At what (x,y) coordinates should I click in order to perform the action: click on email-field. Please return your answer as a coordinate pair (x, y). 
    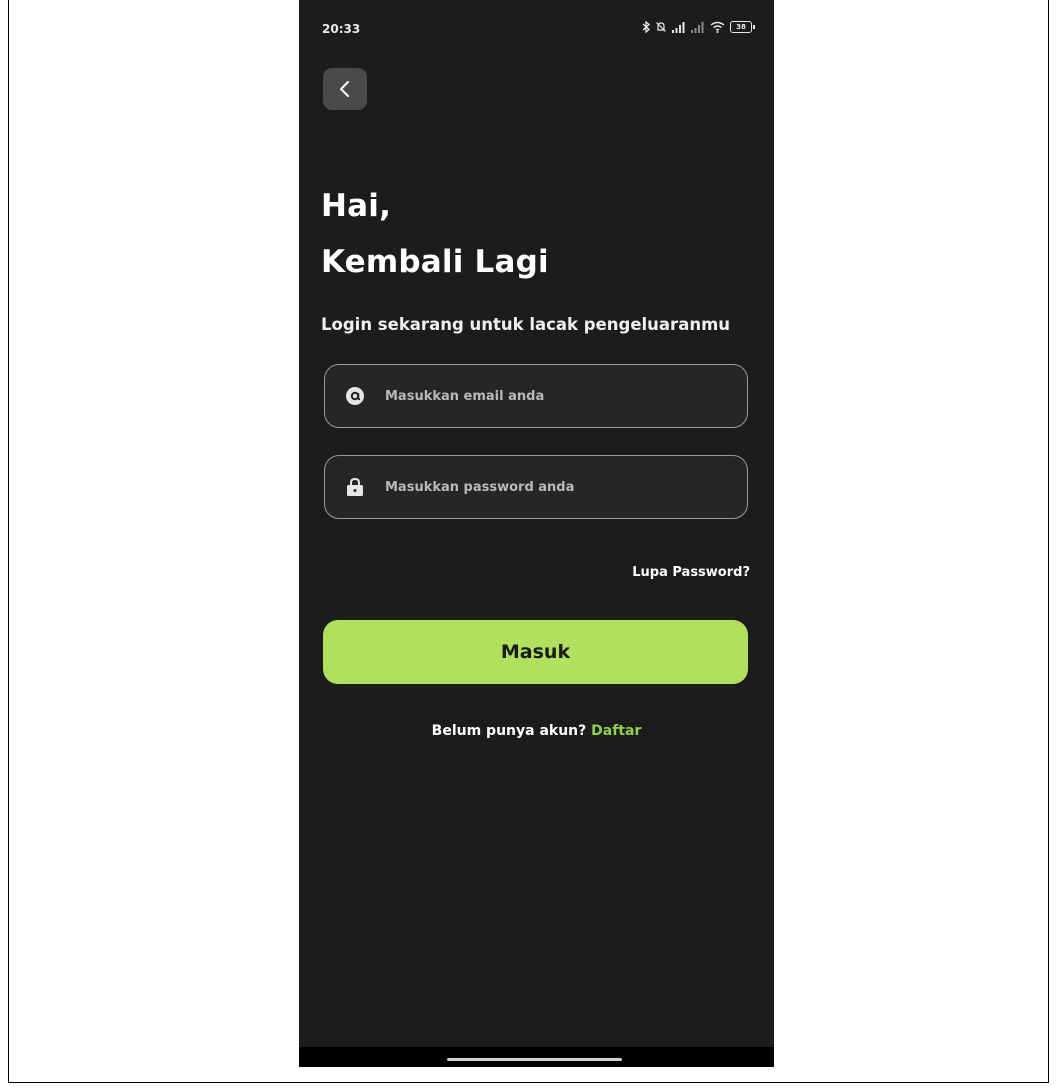
    Looking at the image, I should click on (536, 396).